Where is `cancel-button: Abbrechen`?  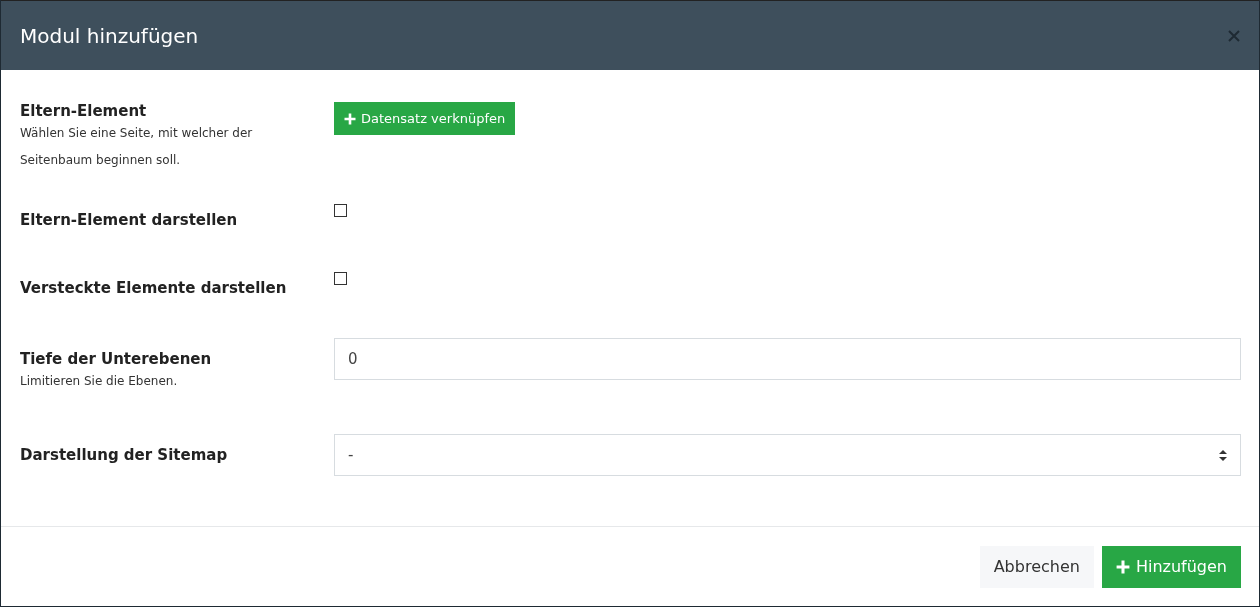 cancel-button: Abbrechen is located at coordinates (1036, 566).